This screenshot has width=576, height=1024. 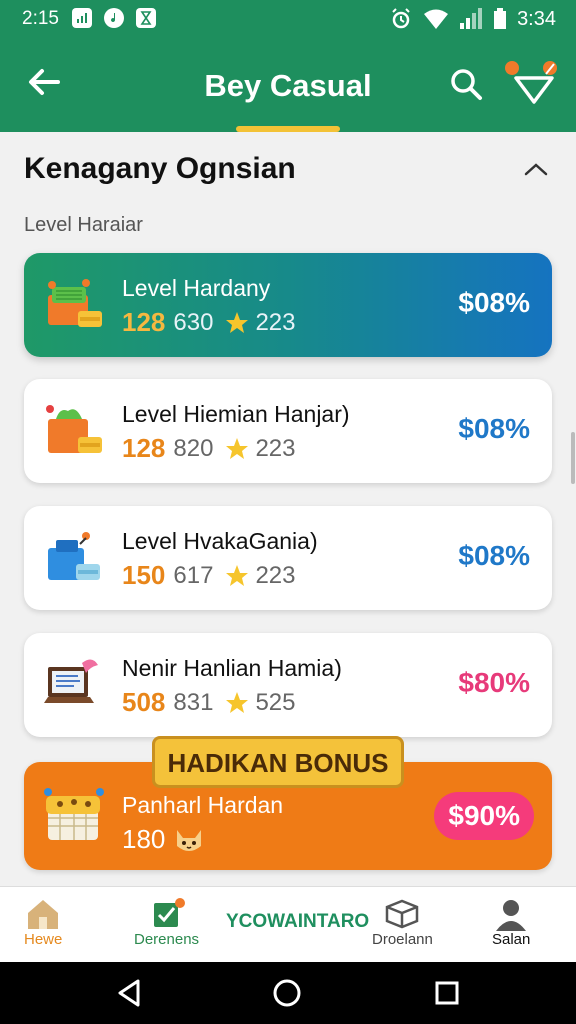 I want to click on signal-box-icon, so click(x=82, y=18).